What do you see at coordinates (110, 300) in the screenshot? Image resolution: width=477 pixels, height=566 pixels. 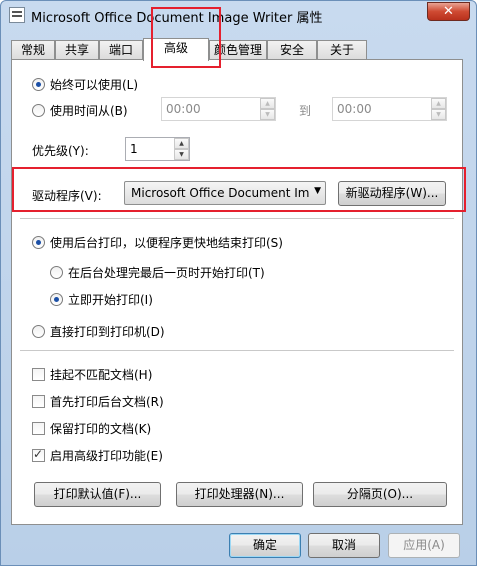 I see `start-immediately-label: 立即开始打印(I)` at bounding box center [110, 300].